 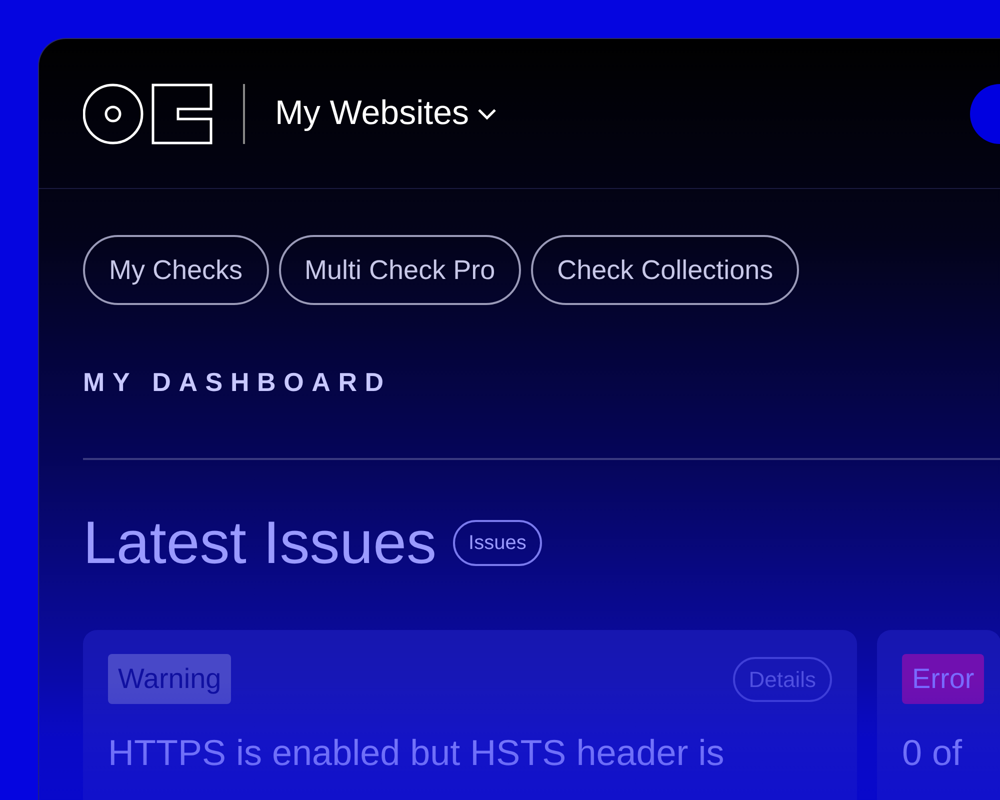 What do you see at coordinates (386, 113) in the screenshot?
I see `website-selector: My Websites` at bounding box center [386, 113].